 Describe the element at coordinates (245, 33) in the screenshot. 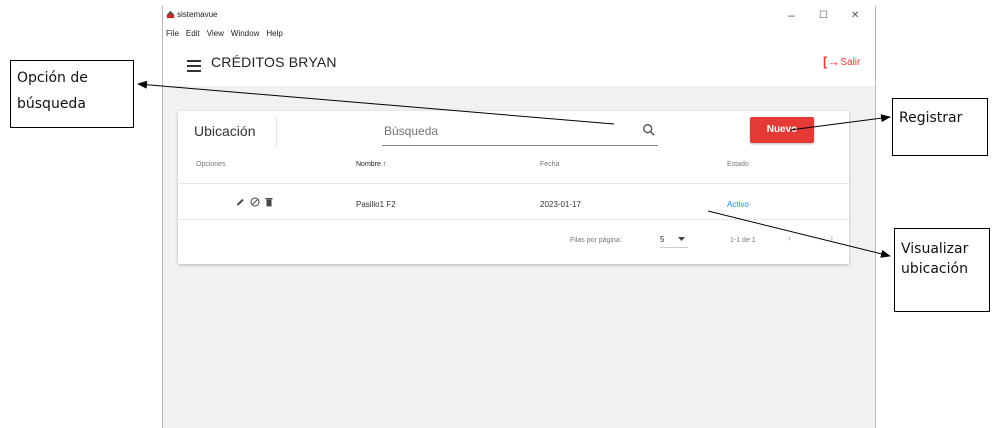

I see `menu-window: Window` at that location.